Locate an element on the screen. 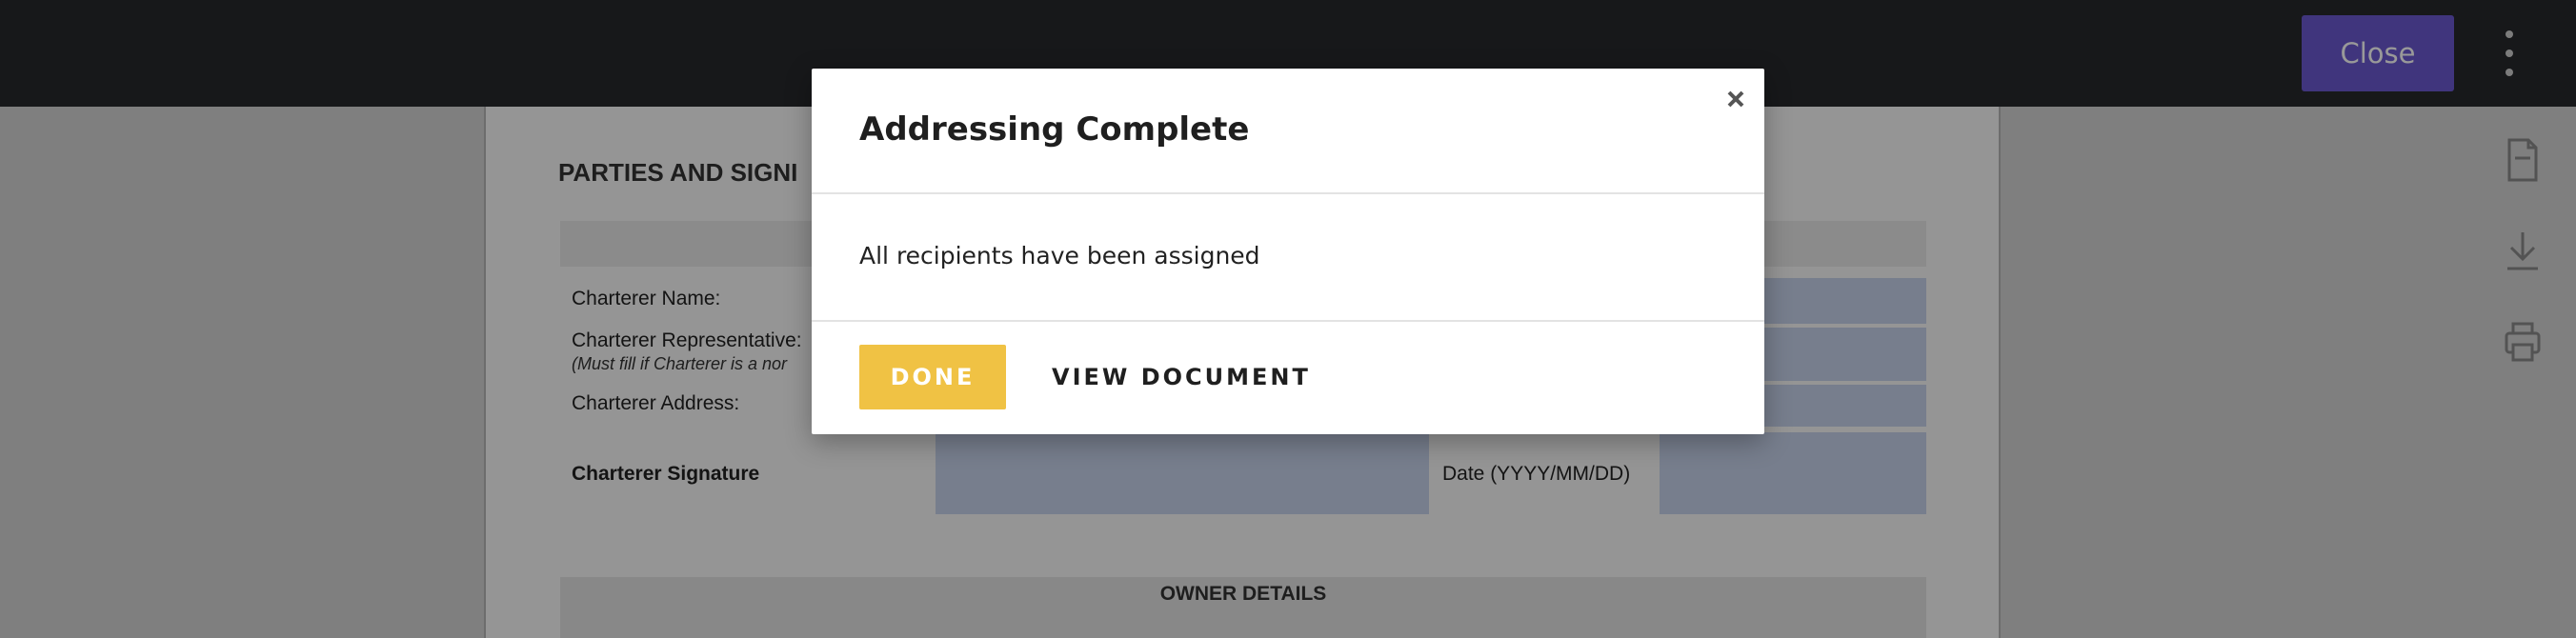 The height and width of the screenshot is (638, 2576). close-icon is located at coordinates (1736, 99).